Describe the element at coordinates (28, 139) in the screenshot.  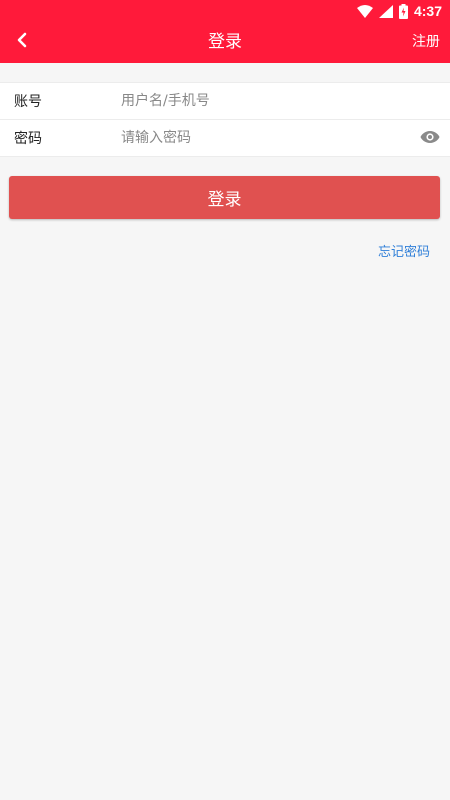
I see `password-label: 密码` at that location.